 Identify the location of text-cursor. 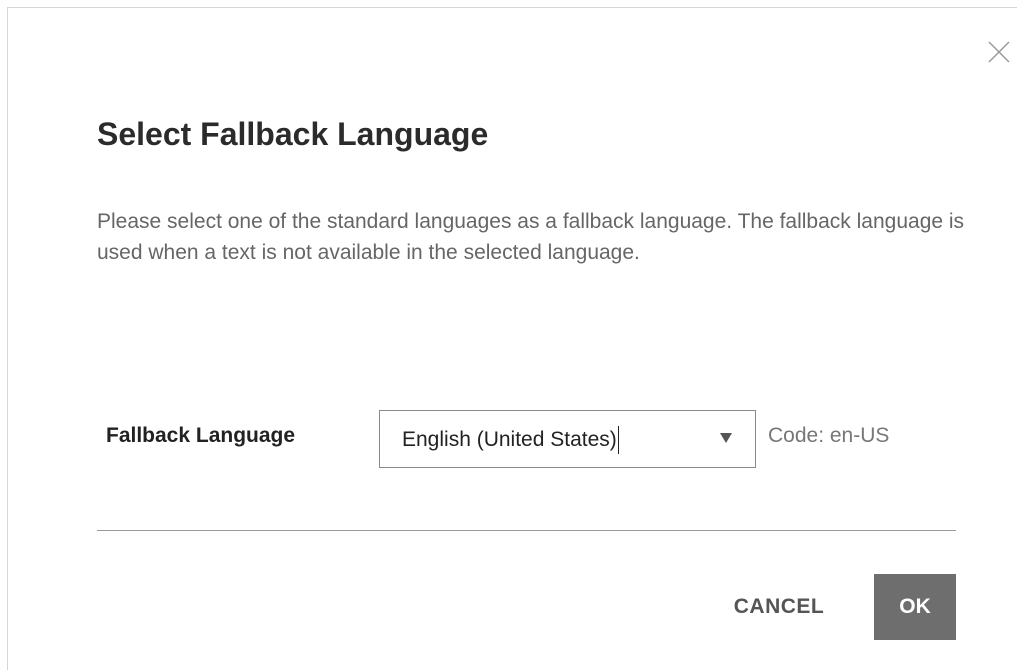
(618, 440).